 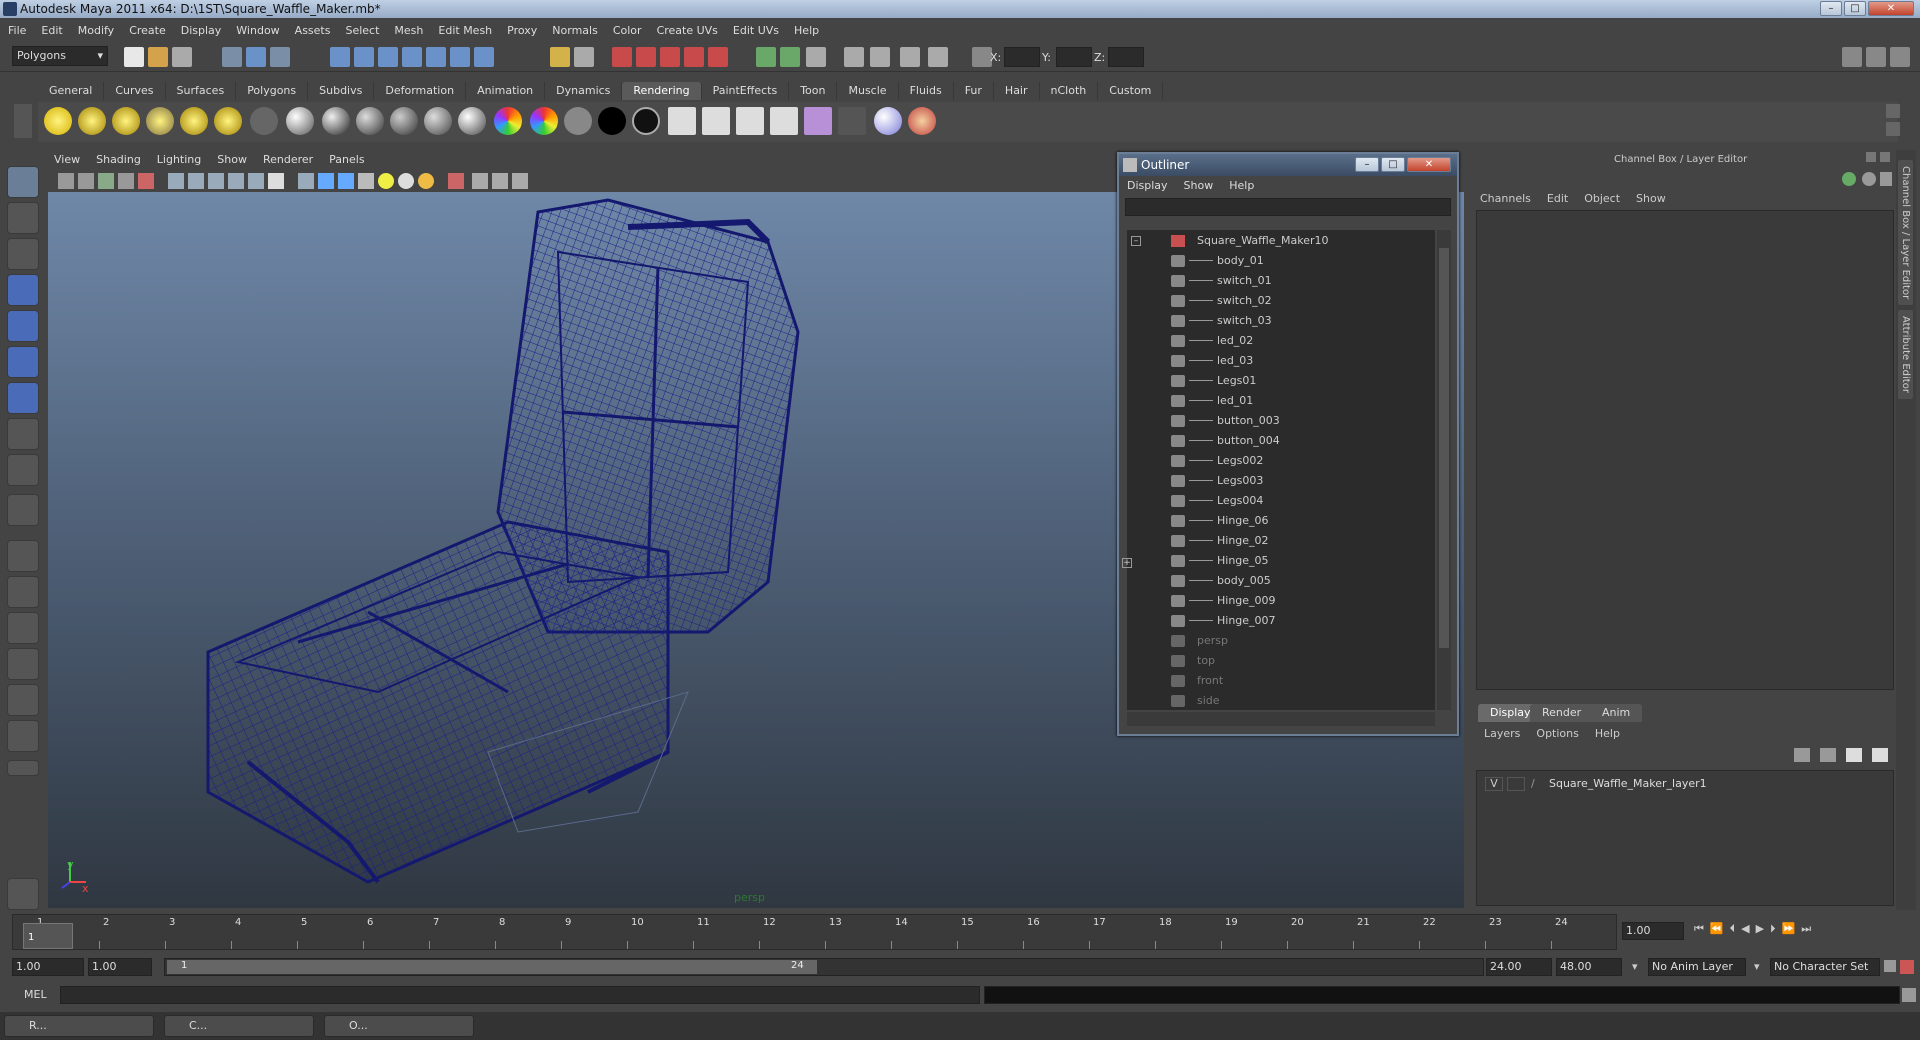 I want to click on help-icon, so click(x=484, y=57).